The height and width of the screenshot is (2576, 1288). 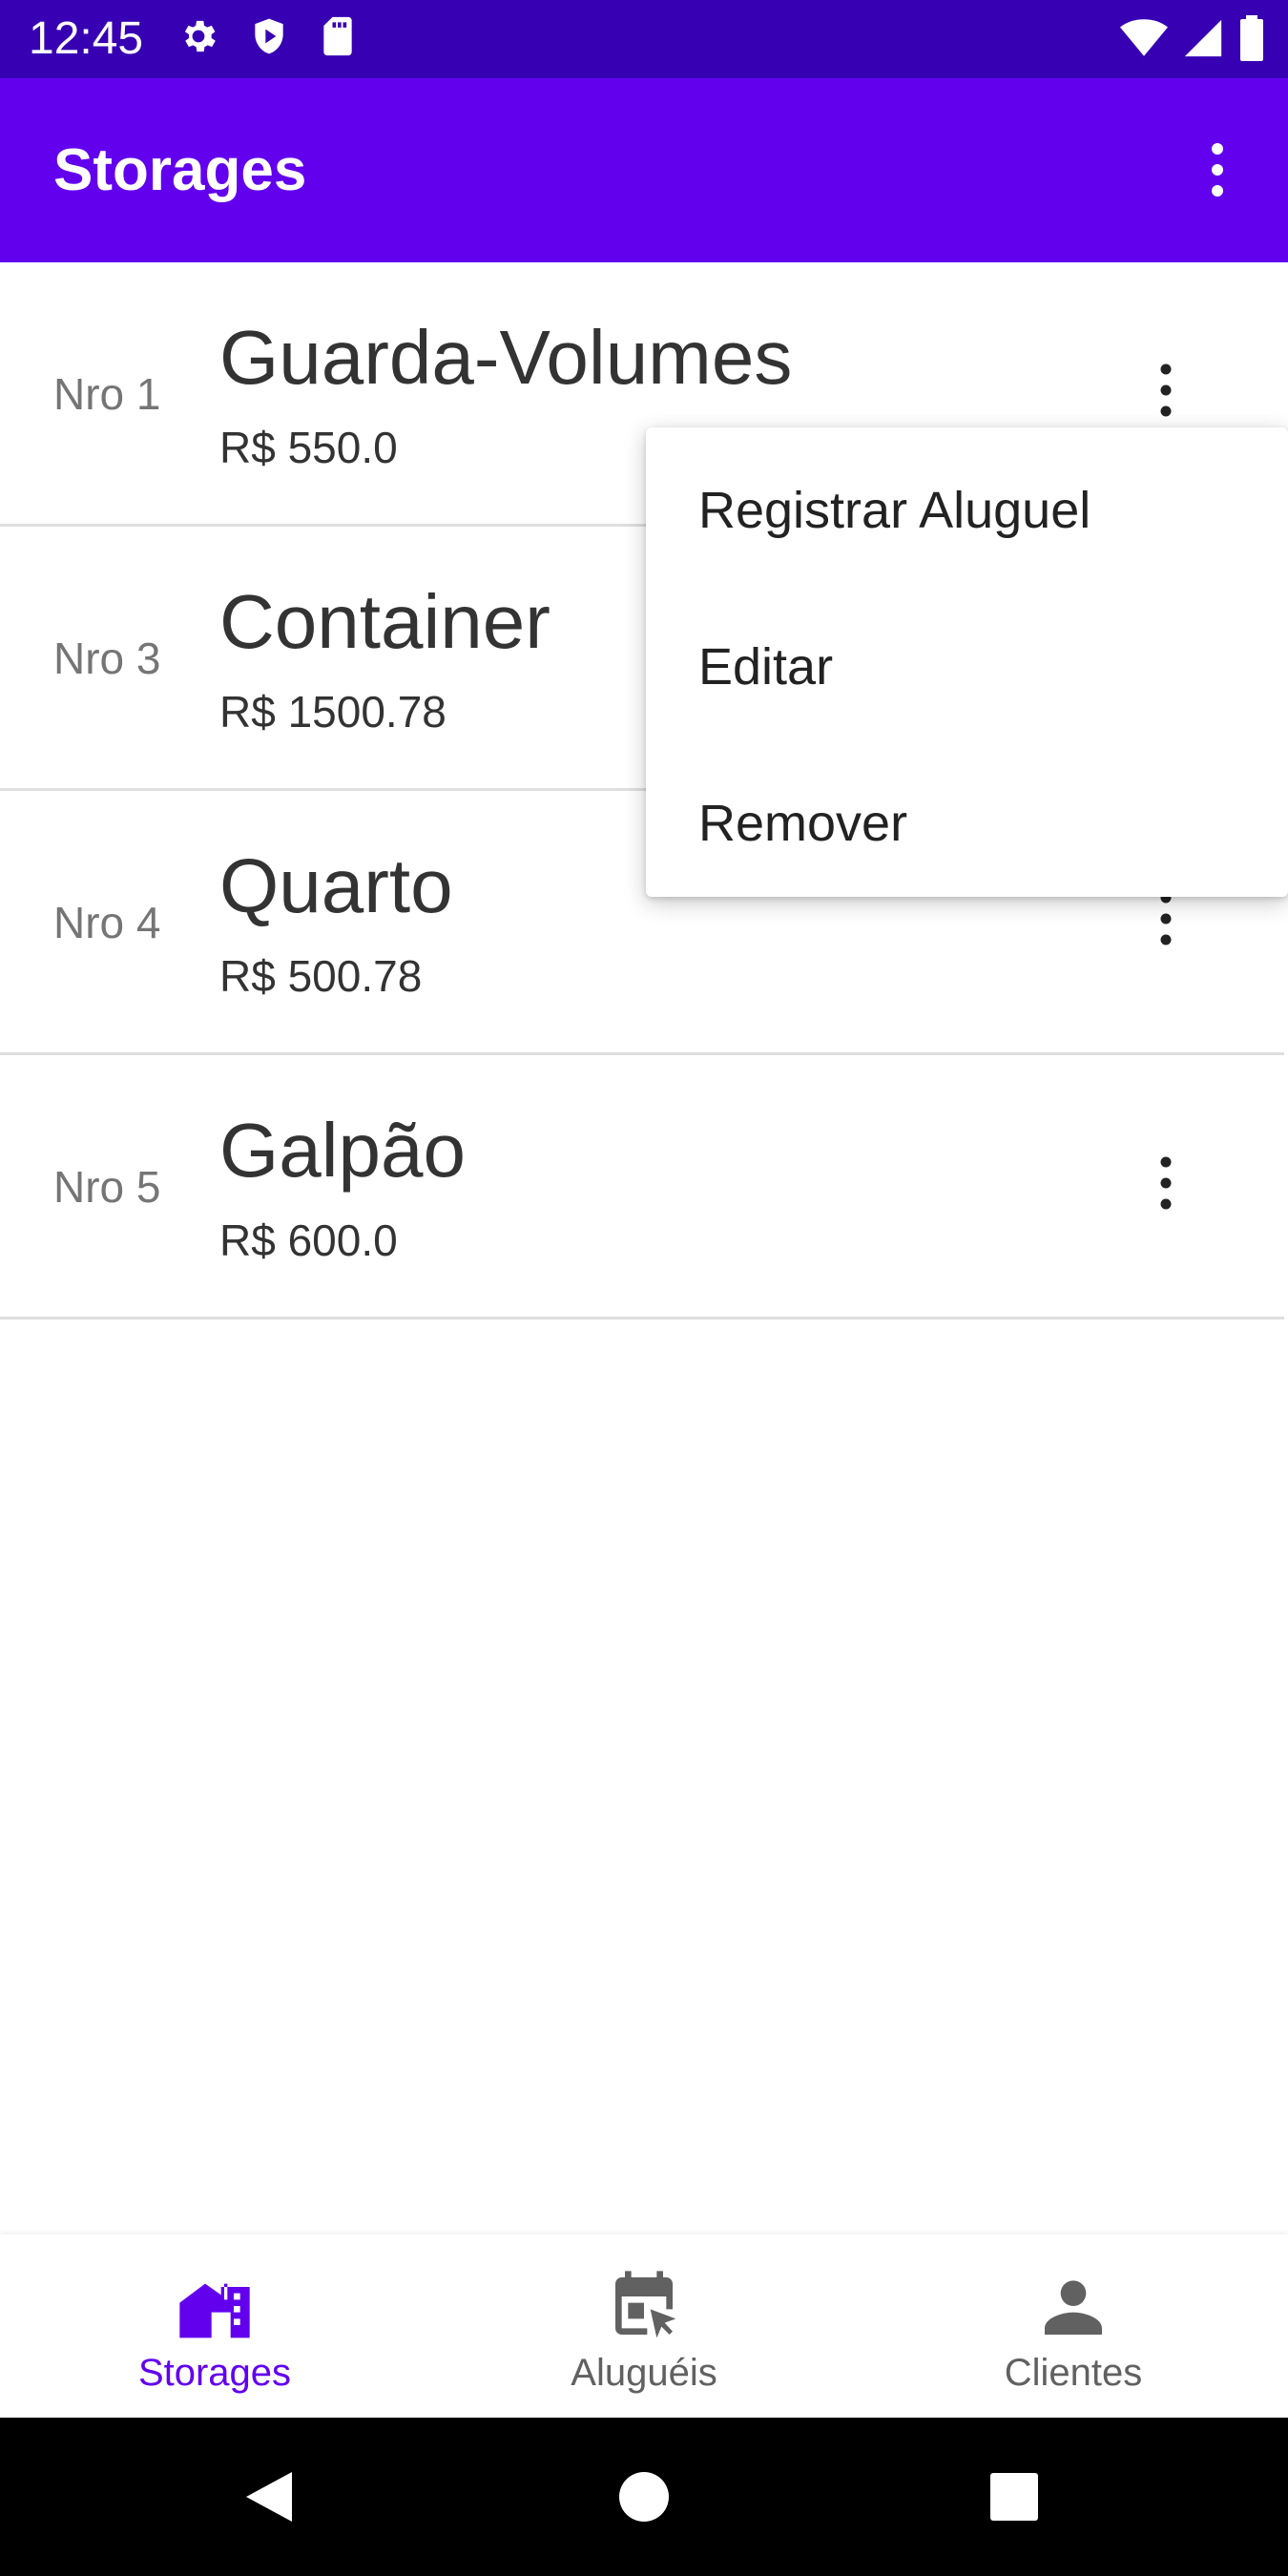 I want to click on back-triangle-icon, so click(x=269, y=2497).